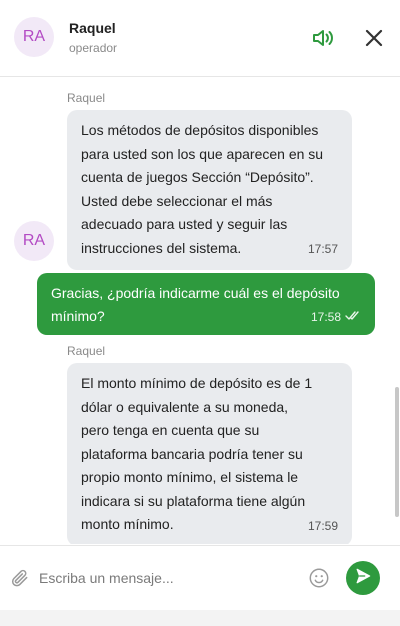 This screenshot has width=400, height=626. Describe the element at coordinates (353, 317) in the screenshot. I see `double-check-icon` at that location.